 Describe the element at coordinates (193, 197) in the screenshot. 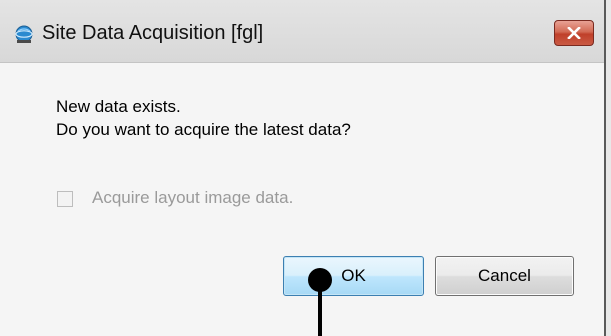

I see `acquire-layout-label: Acquire layout image data.` at that location.